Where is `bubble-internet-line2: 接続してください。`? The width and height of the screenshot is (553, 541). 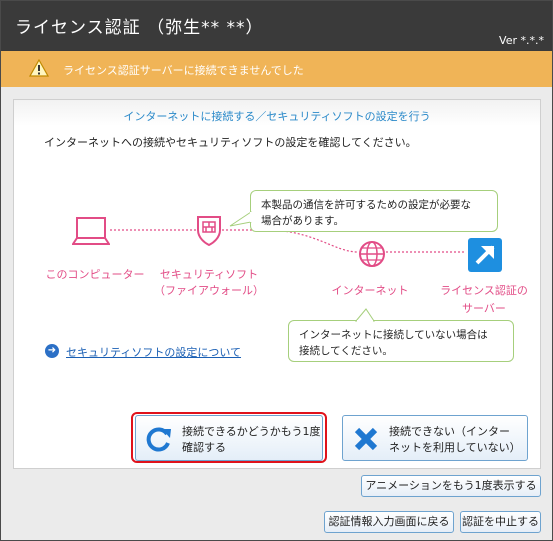 bubble-internet-line2: 接続してください。 is located at coordinates (346, 351).